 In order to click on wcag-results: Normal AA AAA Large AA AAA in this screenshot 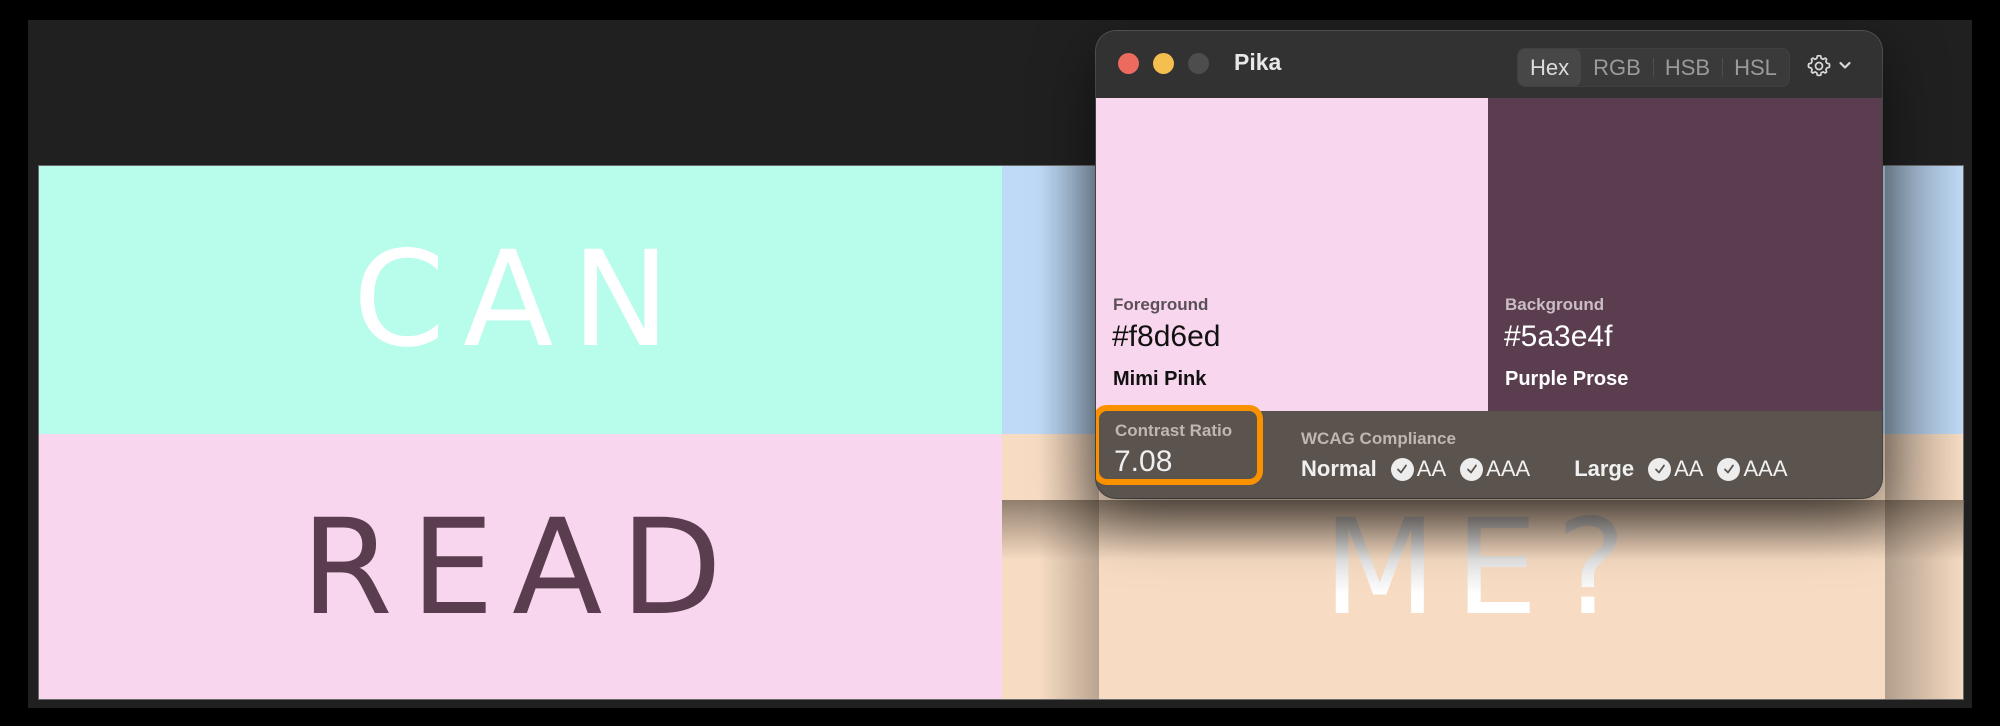, I will do `click(1551, 469)`.